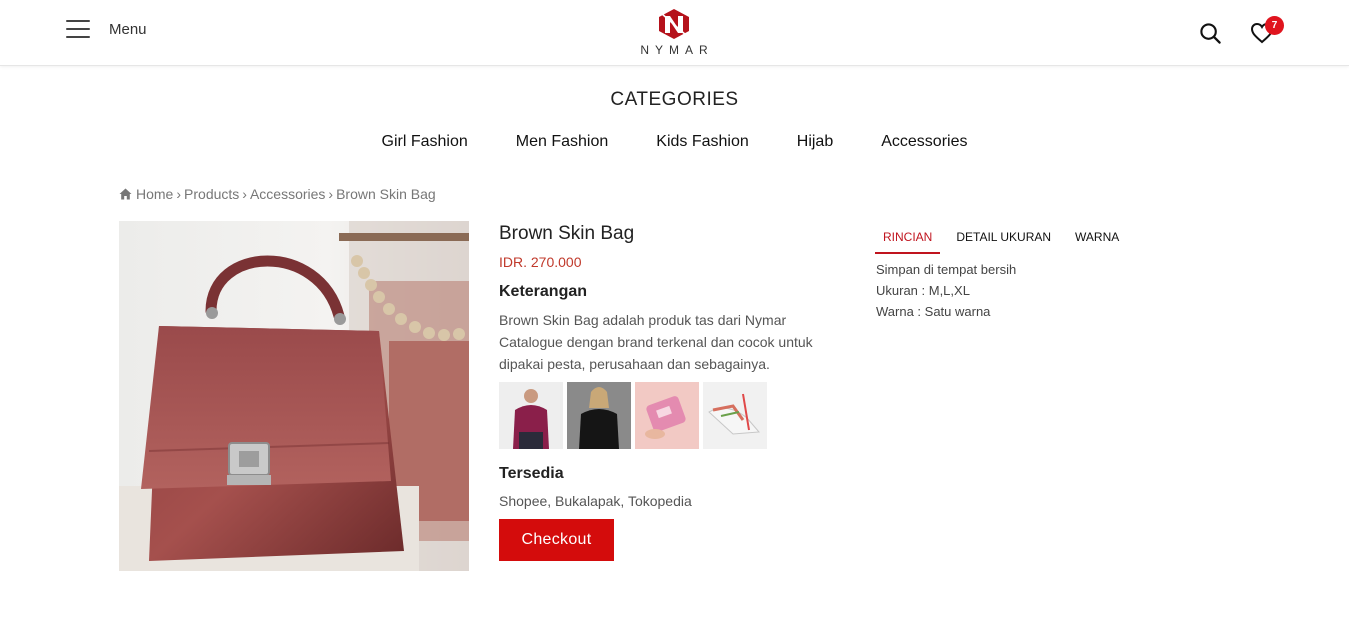  What do you see at coordinates (946, 269) in the screenshot?
I see `detail-care: Simpan di tempat bersih` at bounding box center [946, 269].